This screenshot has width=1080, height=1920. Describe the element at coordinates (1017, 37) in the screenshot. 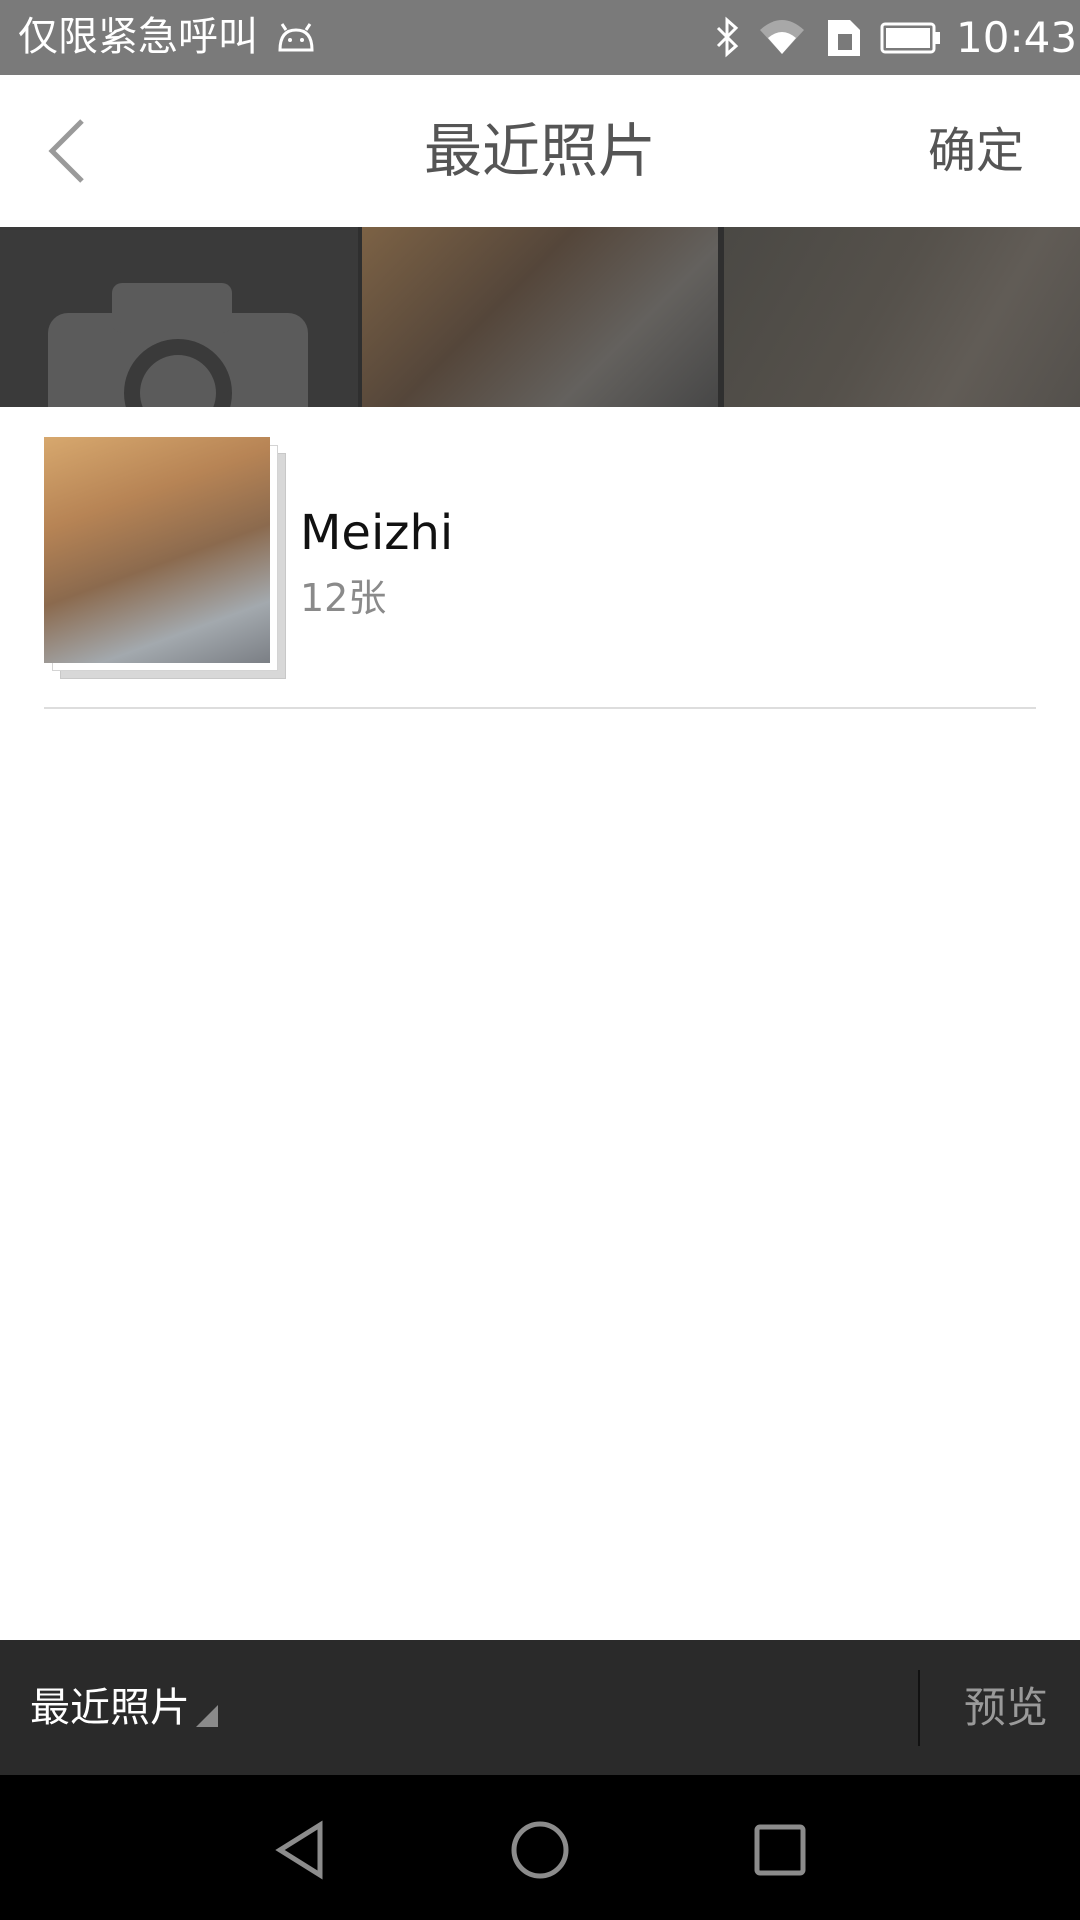

I see `clock: 10:43` at that location.